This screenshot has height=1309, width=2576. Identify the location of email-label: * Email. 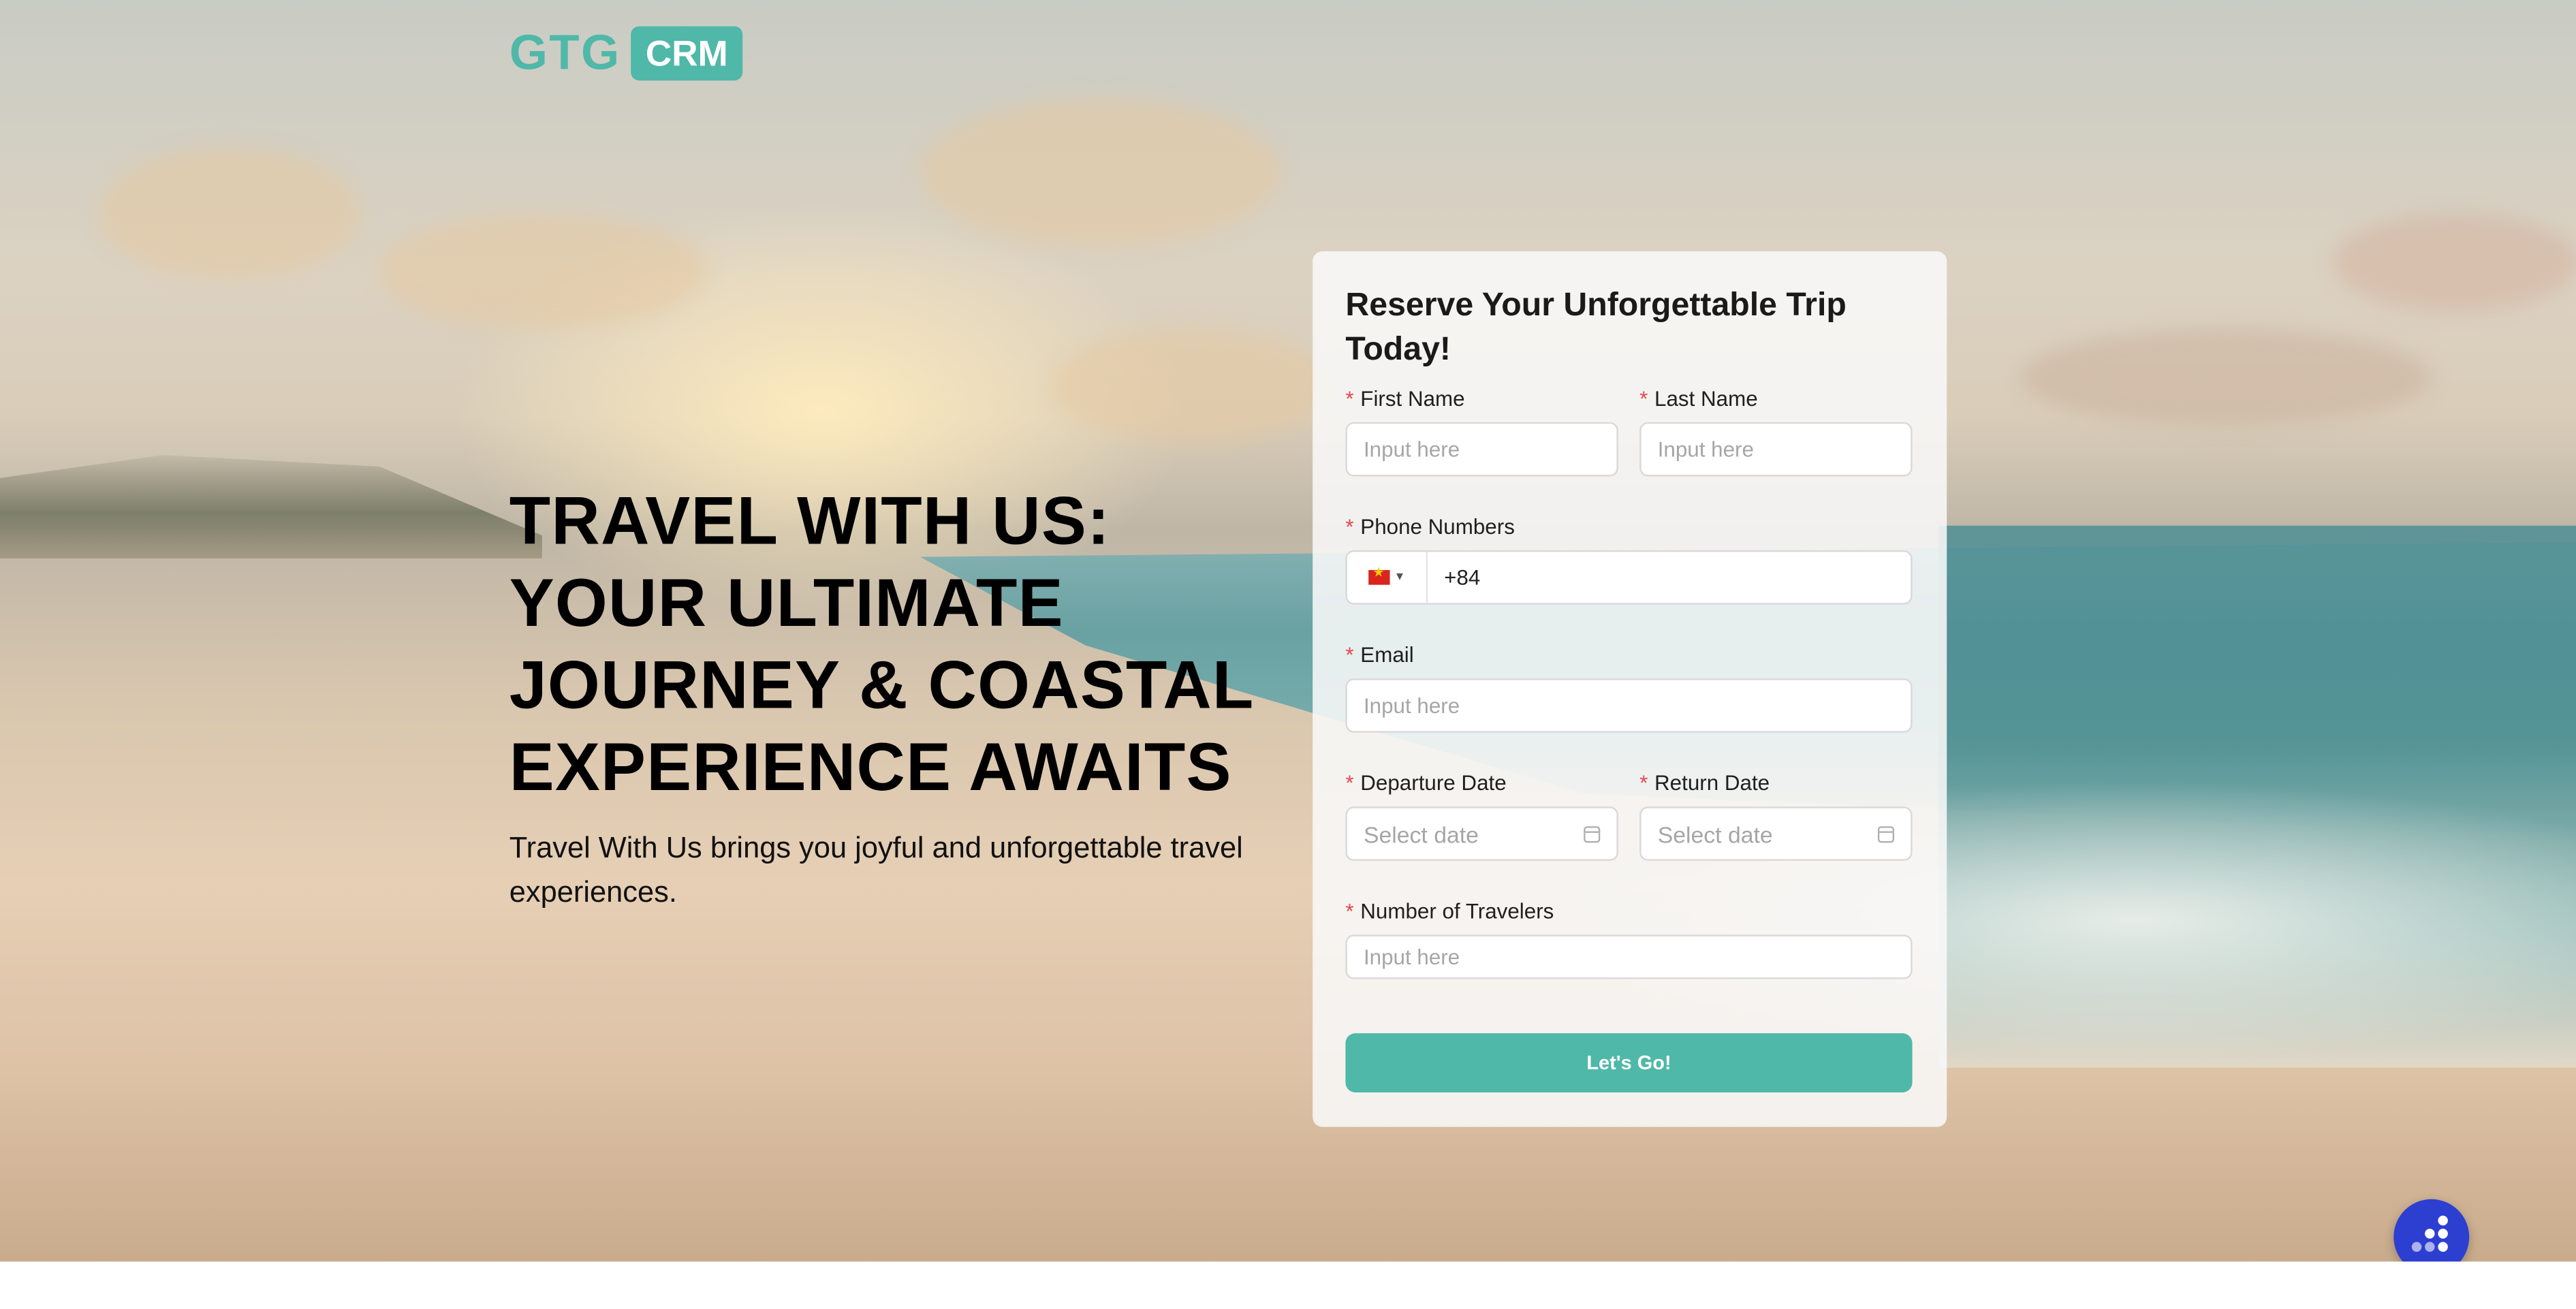
(1379, 654).